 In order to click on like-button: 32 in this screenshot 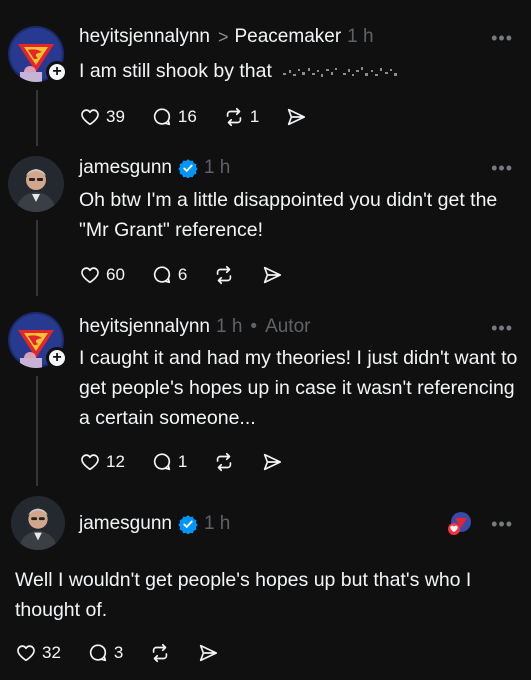, I will do `click(38, 653)`.